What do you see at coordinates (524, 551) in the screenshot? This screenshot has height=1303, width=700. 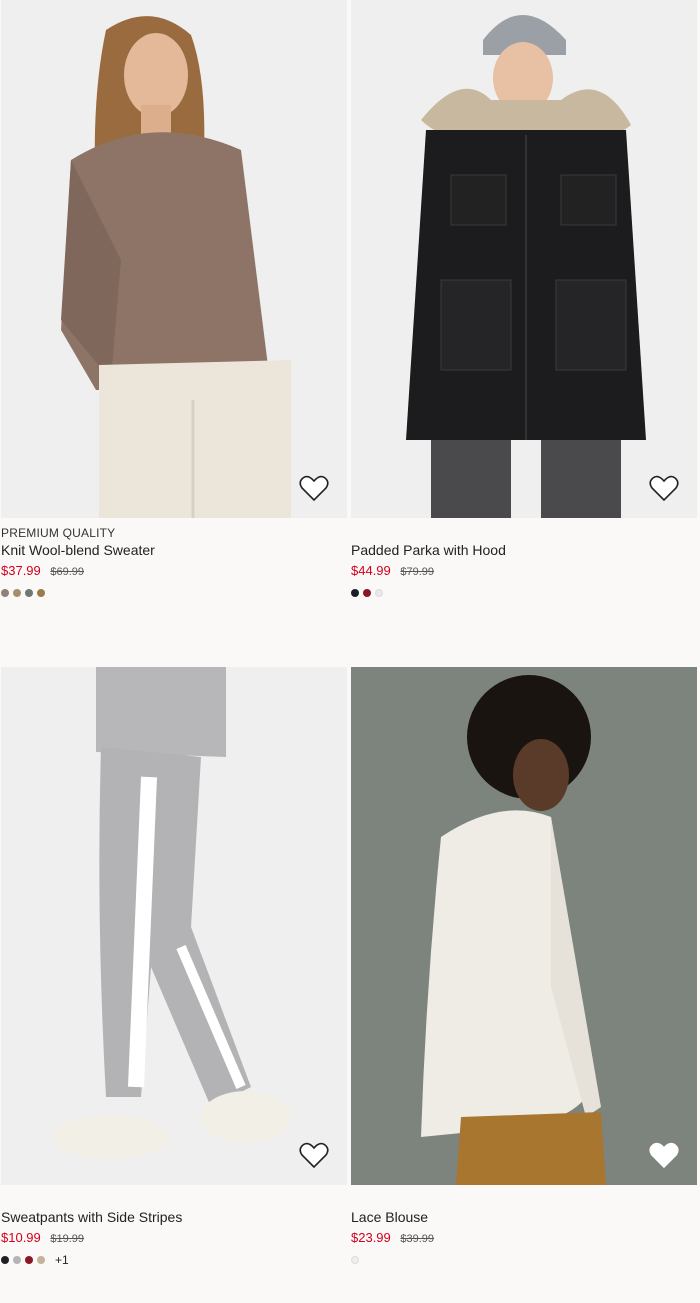 I see `product-title: Padded Parka with Hood` at bounding box center [524, 551].